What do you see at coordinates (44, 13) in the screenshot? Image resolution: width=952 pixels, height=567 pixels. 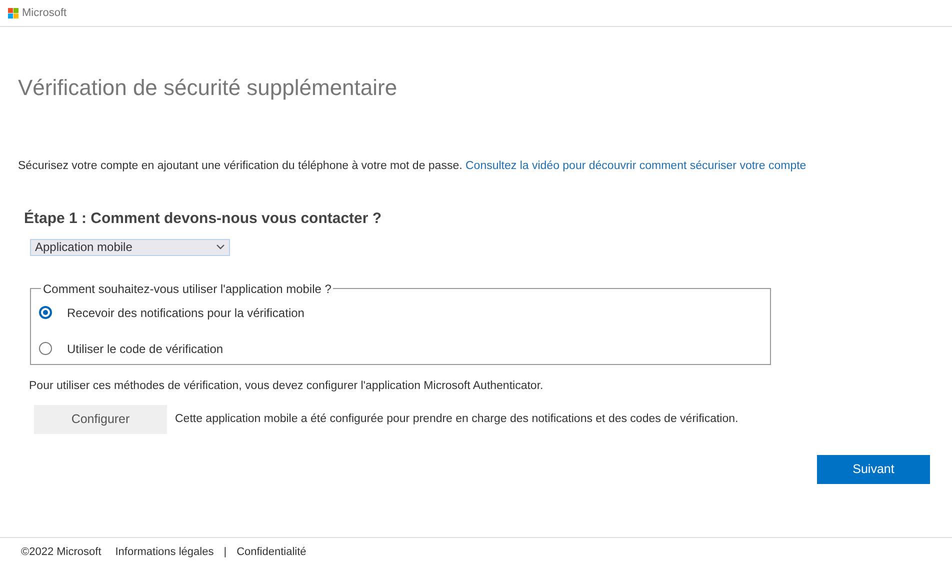 I see `brand-name: Microsoft` at bounding box center [44, 13].